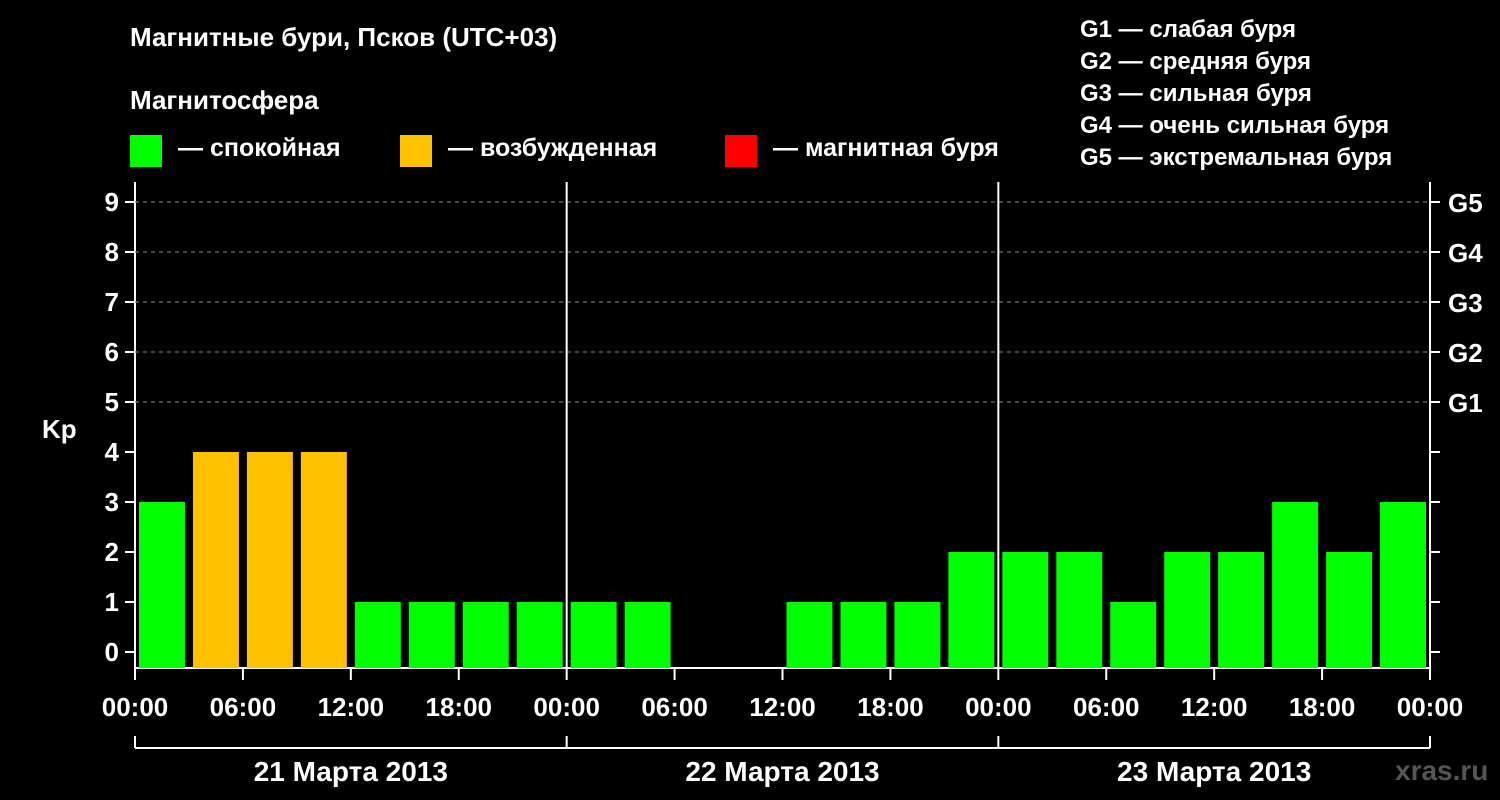 The width and height of the screenshot is (1500, 800). Describe the element at coordinates (112, 252) in the screenshot. I see `y-tick-label: 8` at that location.